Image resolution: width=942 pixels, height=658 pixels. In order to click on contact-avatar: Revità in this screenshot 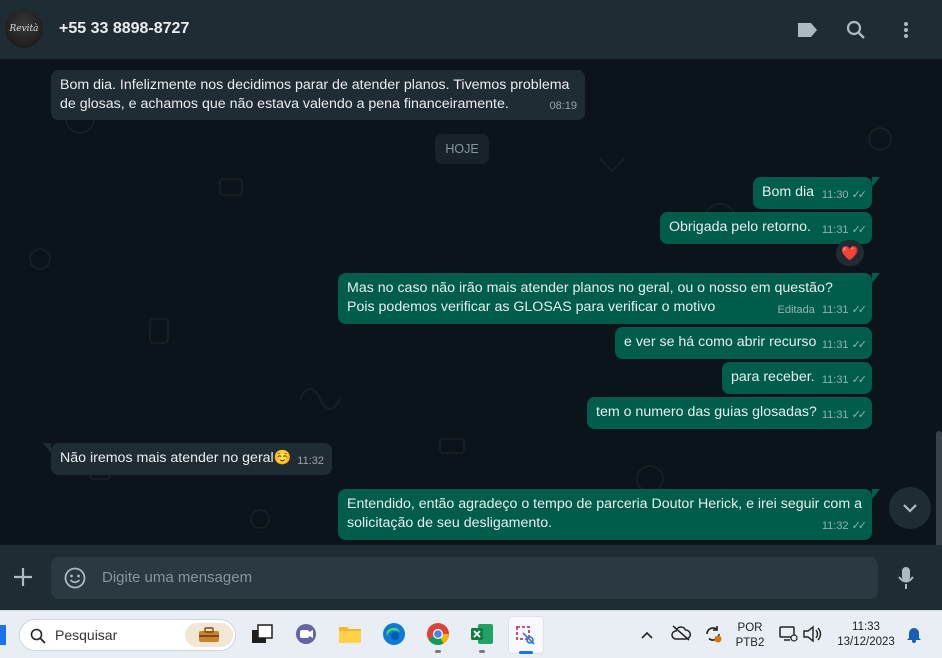, I will do `click(24, 29)`.